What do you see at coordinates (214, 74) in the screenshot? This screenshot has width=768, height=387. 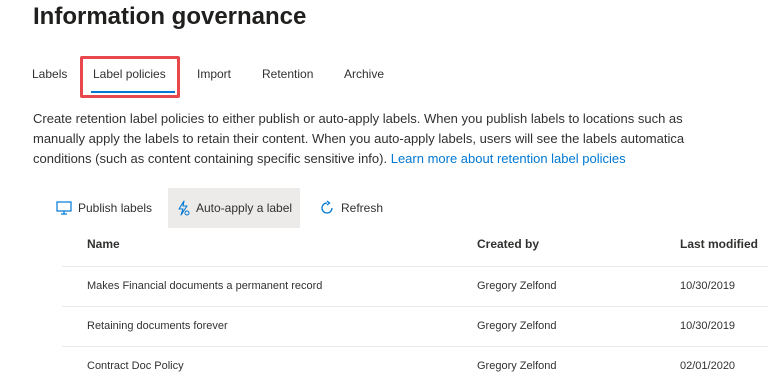 I see `tab-import: Import` at bounding box center [214, 74].